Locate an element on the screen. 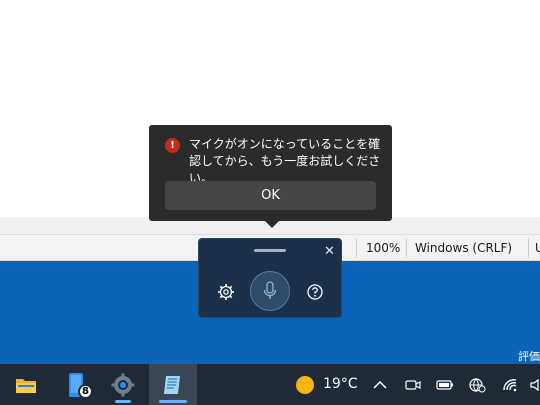  notepad-icon is located at coordinates (172, 384).